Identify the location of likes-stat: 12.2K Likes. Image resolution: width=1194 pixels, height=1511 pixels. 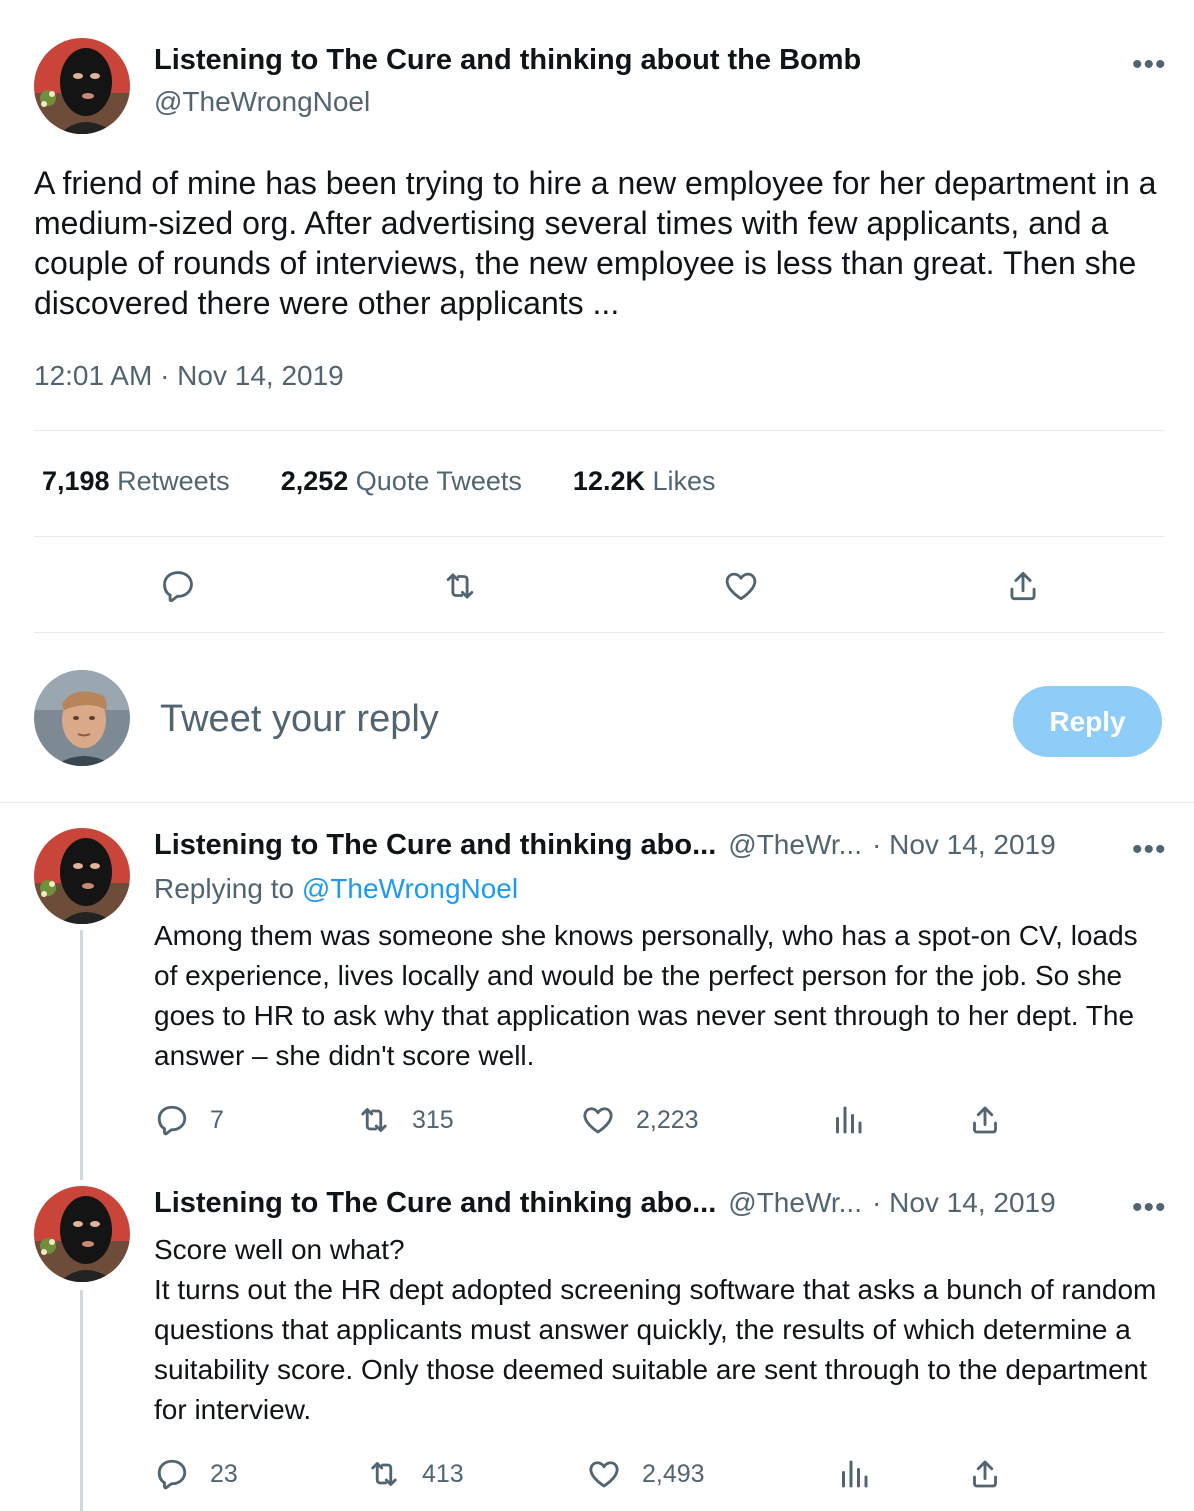
(644, 481).